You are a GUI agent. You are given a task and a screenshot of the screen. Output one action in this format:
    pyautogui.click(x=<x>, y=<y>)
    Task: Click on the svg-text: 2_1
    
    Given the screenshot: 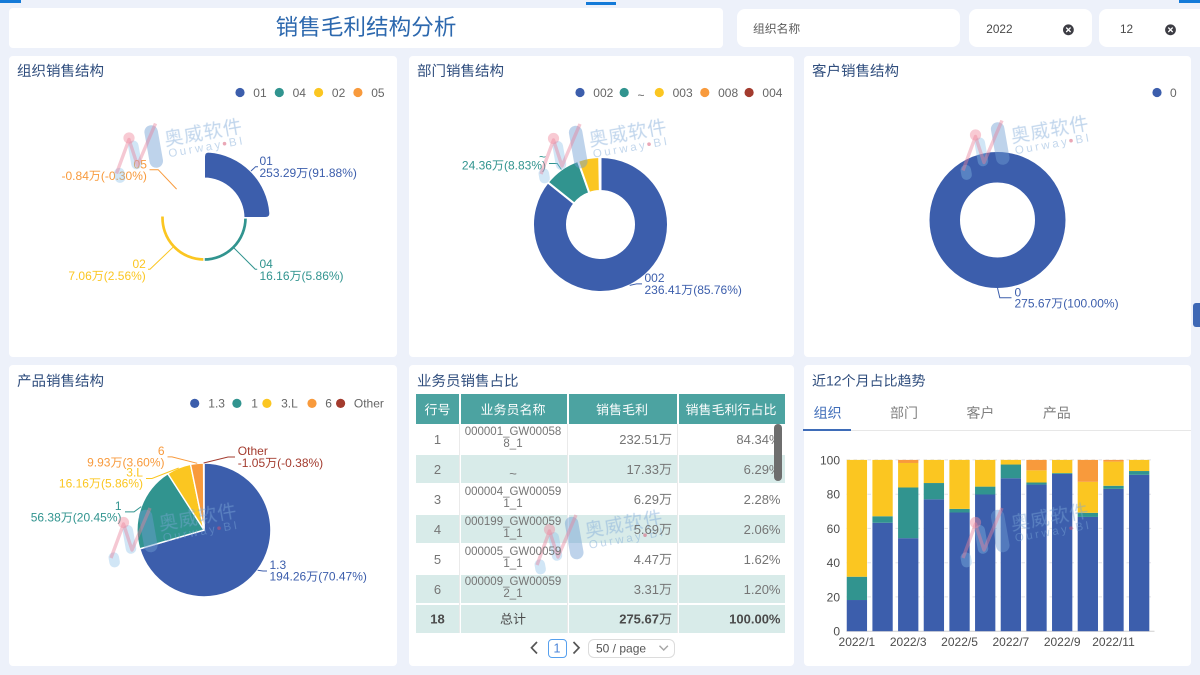 What is the action you would take?
    pyautogui.click(x=512, y=594)
    